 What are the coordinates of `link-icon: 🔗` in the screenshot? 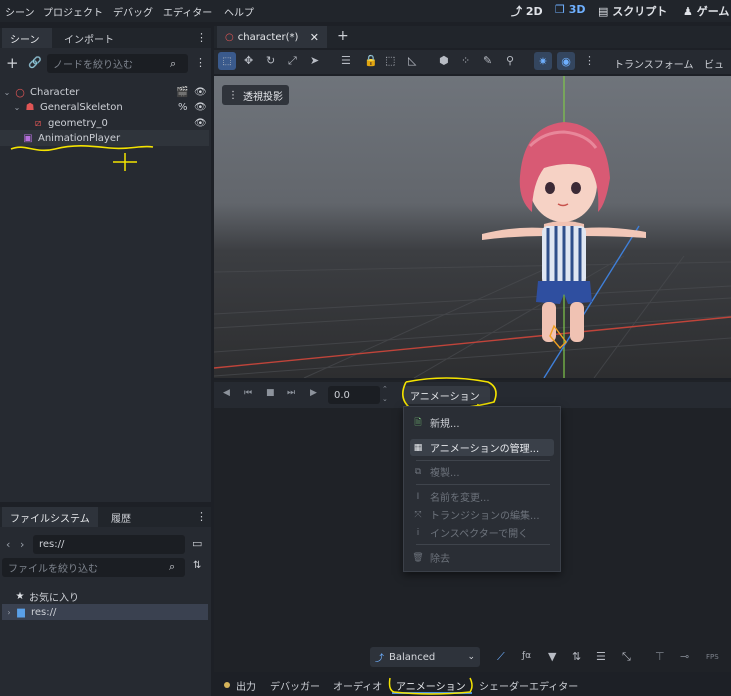 It's located at (35, 62).